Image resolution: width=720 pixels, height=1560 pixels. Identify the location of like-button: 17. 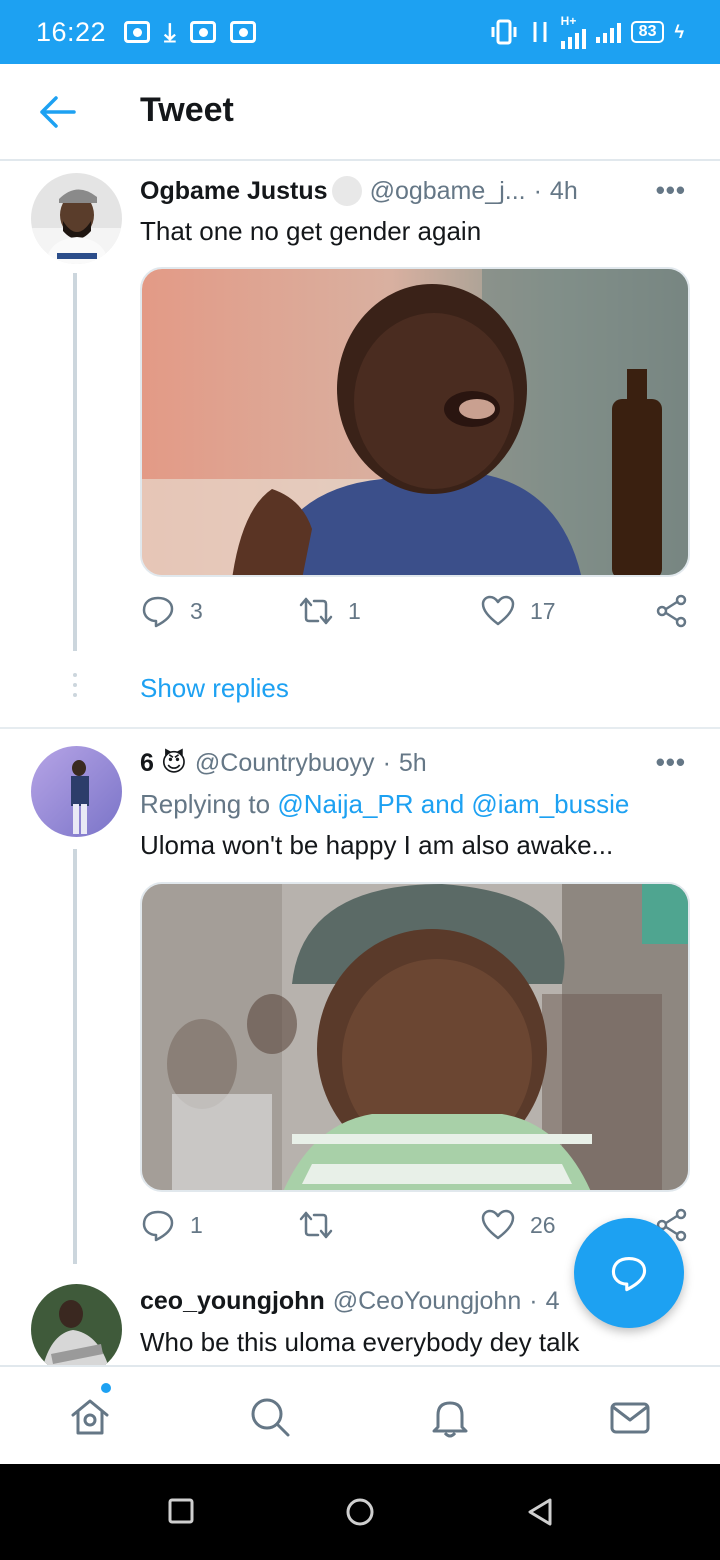
(518, 611).